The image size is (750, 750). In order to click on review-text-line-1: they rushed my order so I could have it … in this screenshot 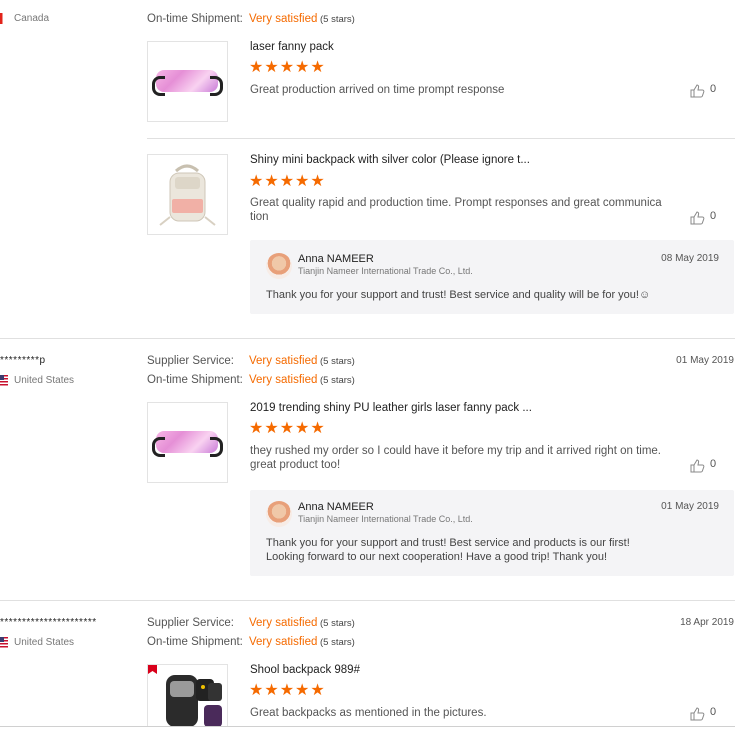, I will do `click(455, 451)`.